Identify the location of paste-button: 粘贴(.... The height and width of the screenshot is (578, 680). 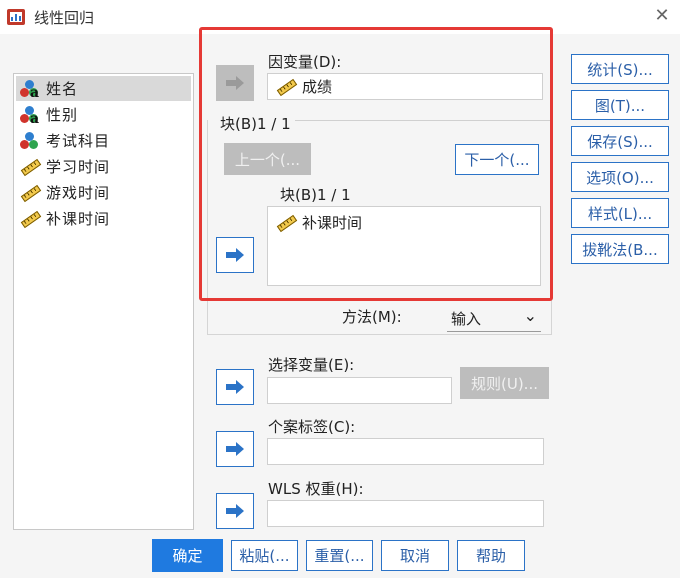
(264, 555).